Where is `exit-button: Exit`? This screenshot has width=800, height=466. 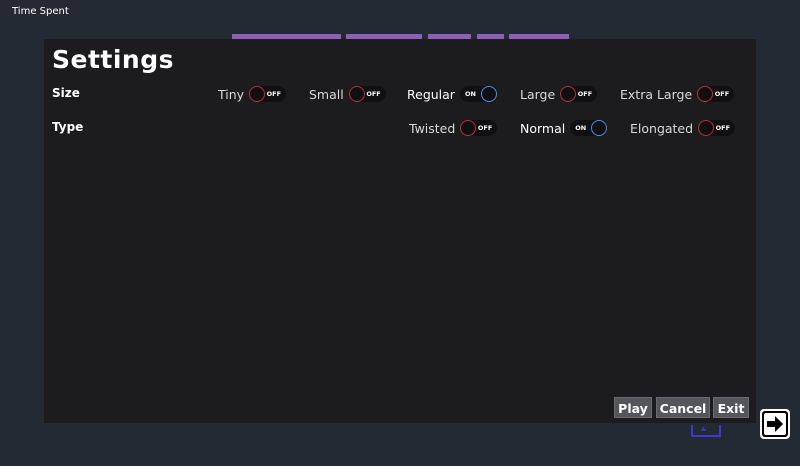 exit-button: Exit is located at coordinates (731, 407).